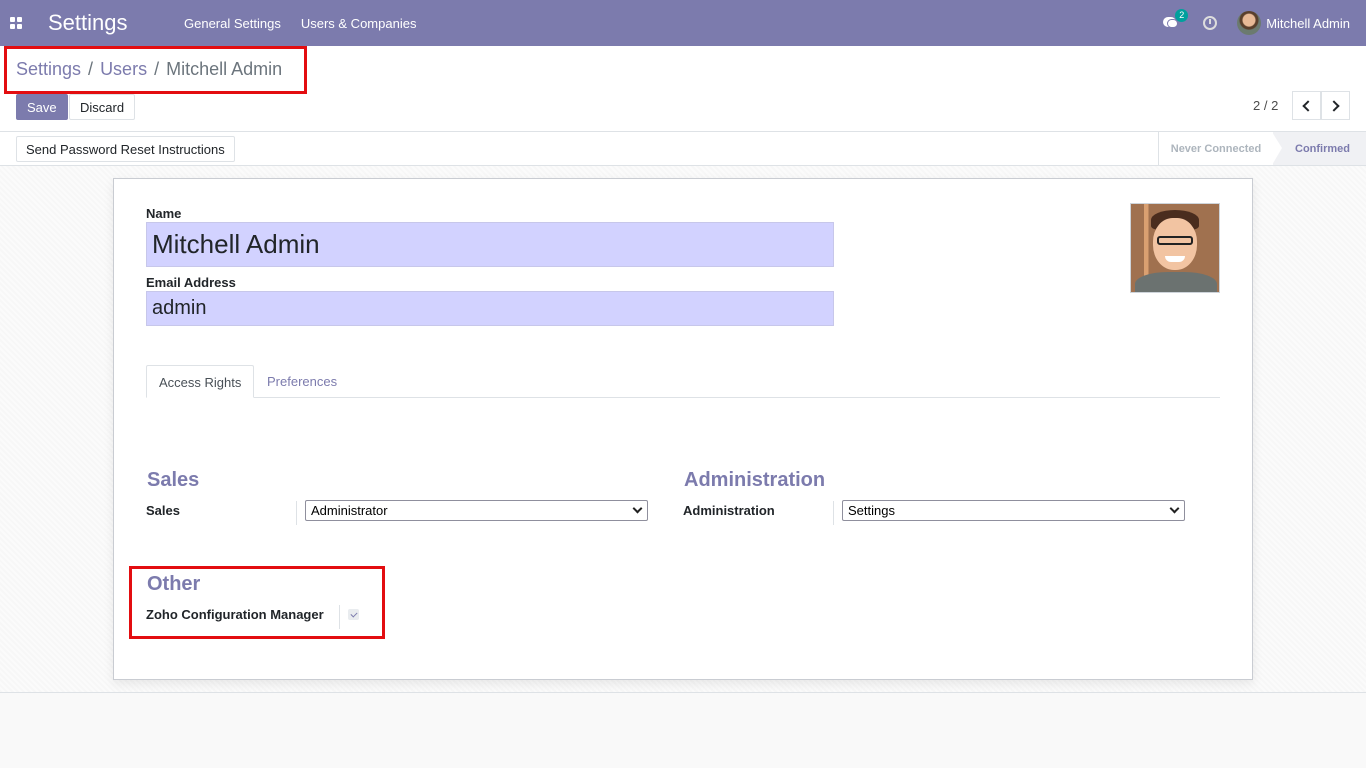 The width and height of the screenshot is (1366, 768). I want to click on sales-select-value: Administrator, so click(349, 510).